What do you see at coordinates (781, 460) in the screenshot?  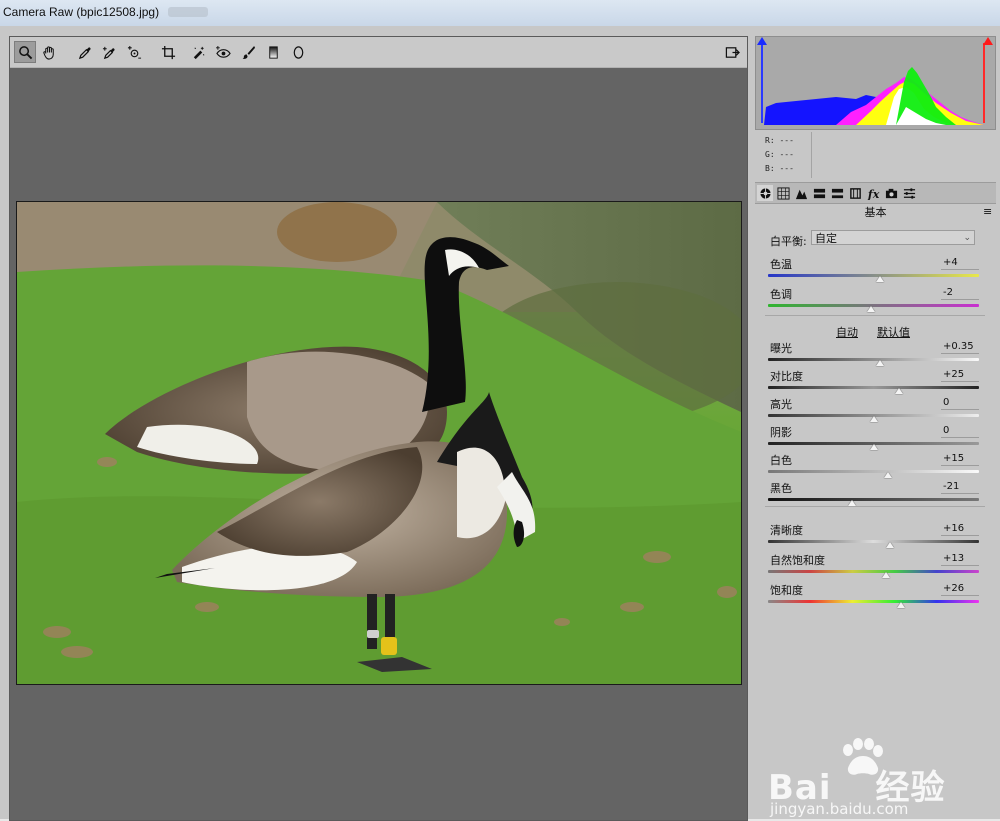 I see `whites-label: 白色` at bounding box center [781, 460].